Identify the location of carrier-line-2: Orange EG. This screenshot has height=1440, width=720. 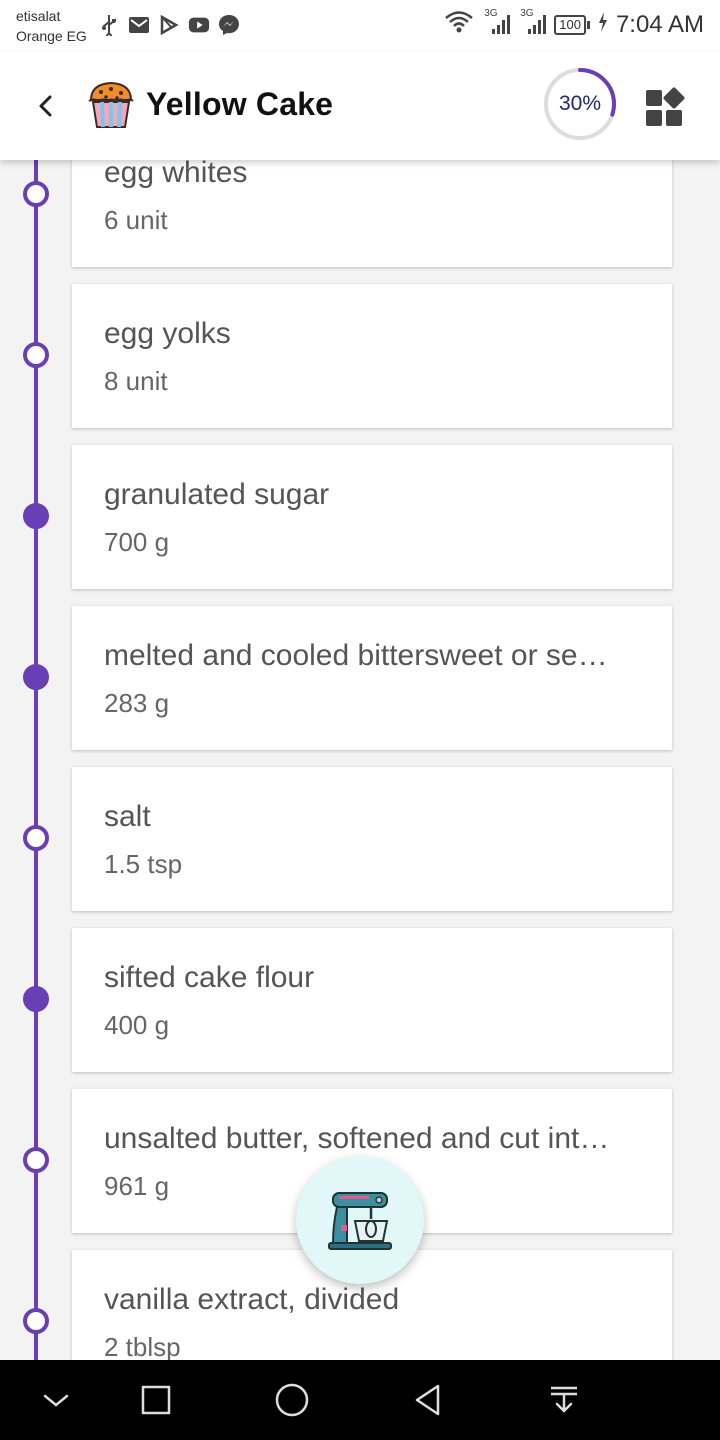
(51, 36).